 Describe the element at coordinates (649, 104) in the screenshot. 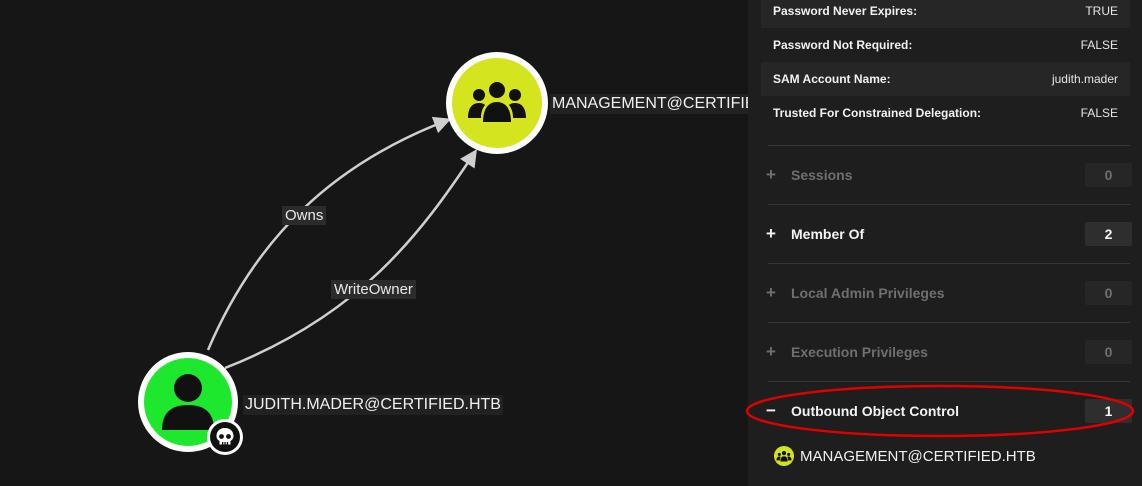

I see `group-node-label: MANAGEMENT@CERTIFIED.HTB` at that location.